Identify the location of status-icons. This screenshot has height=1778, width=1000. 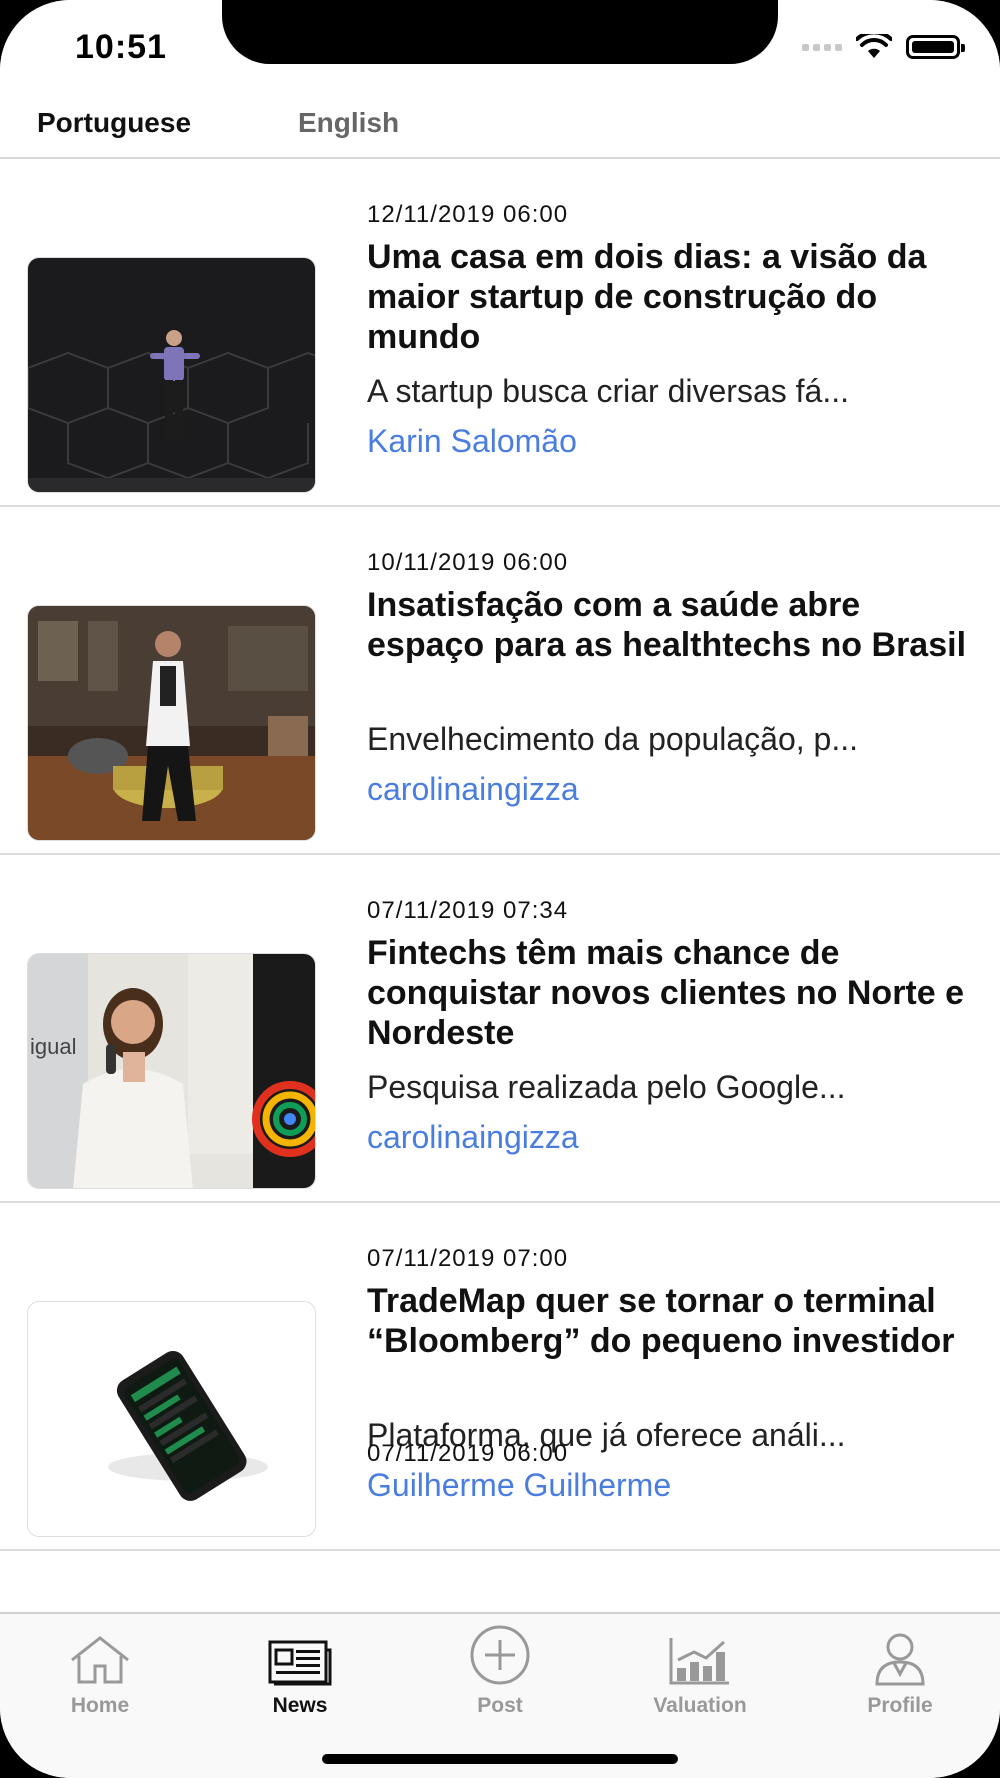
(883, 47).